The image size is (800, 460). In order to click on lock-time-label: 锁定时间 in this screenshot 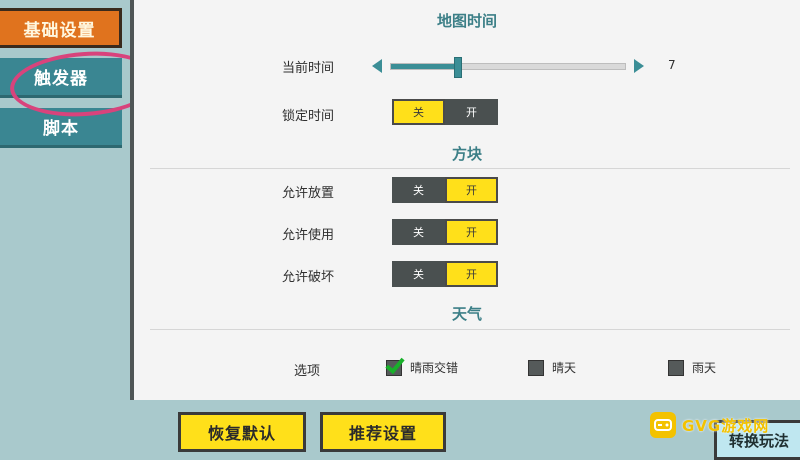, I will do `click(307, 116)`.